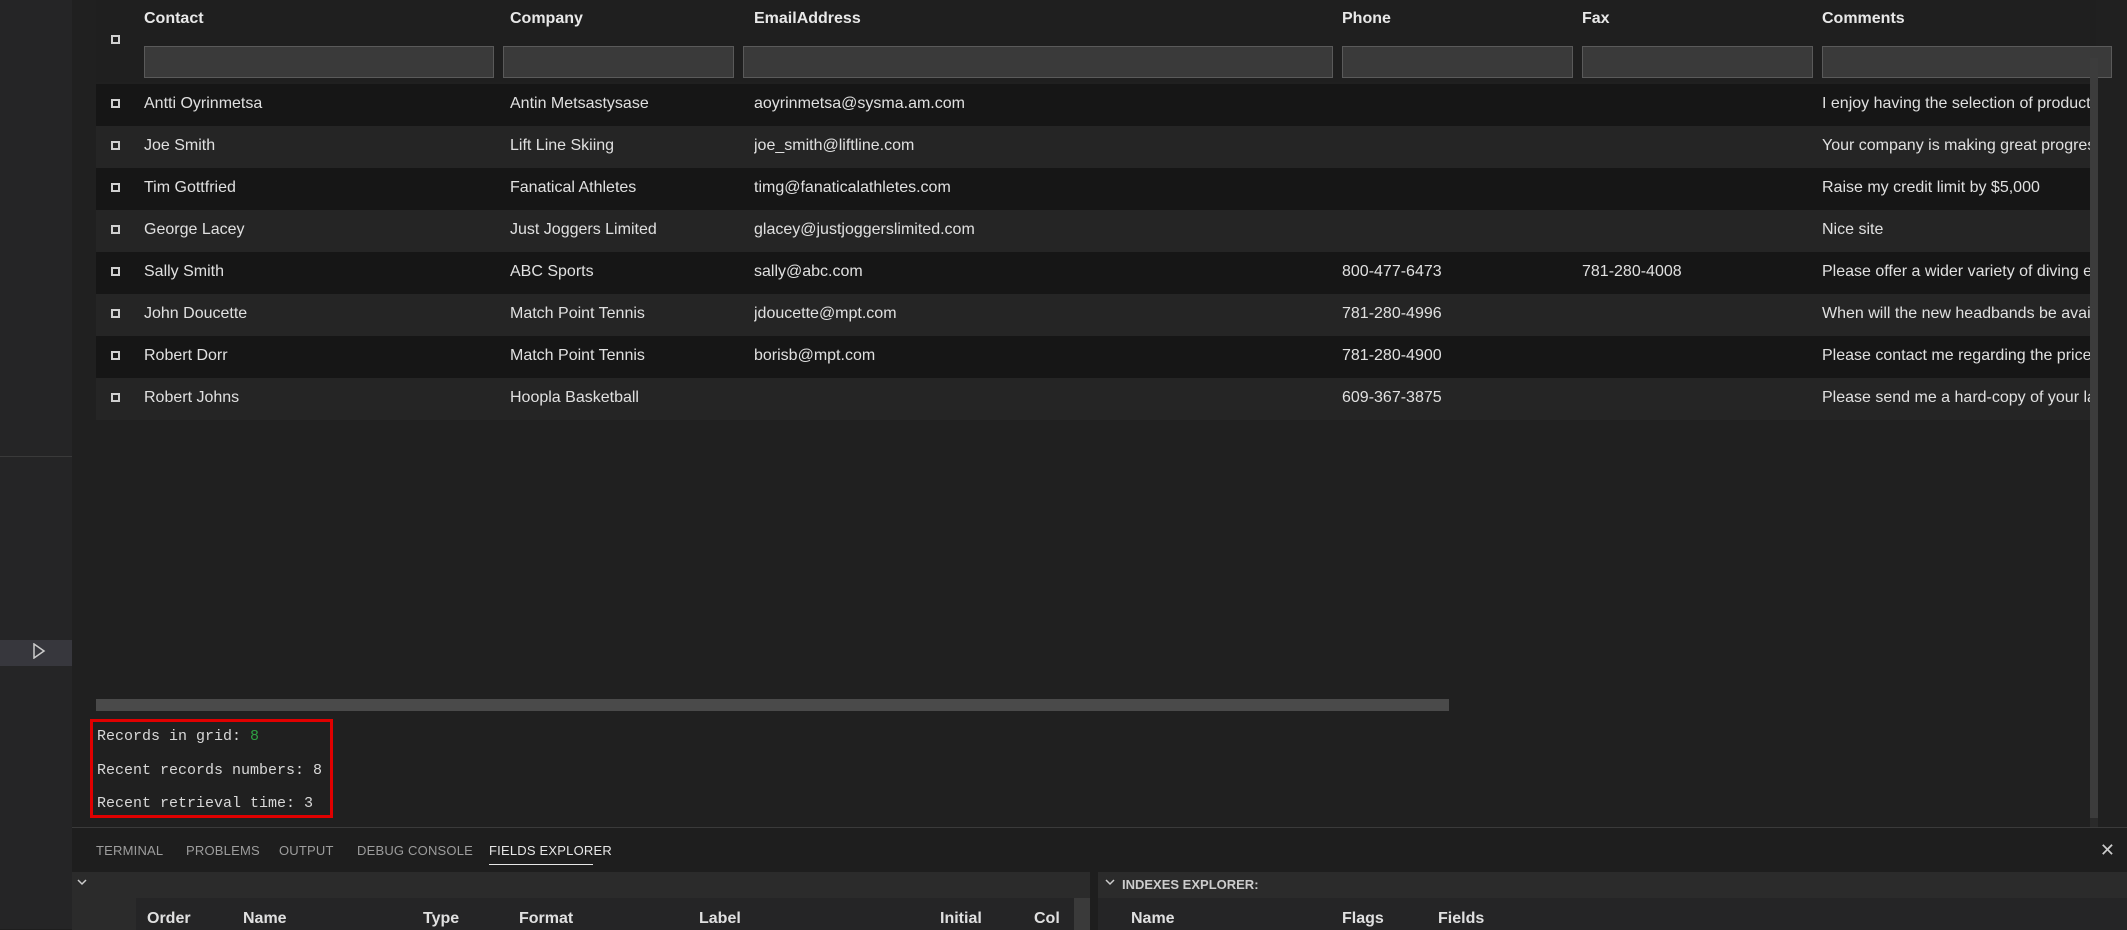 The height and width of the screenshot is (930, 2127). What do you see at coordinates (625, 230) in the screenshot?
I see `cell-company: Just Joggers Limited` at bounding box center [625, 230].